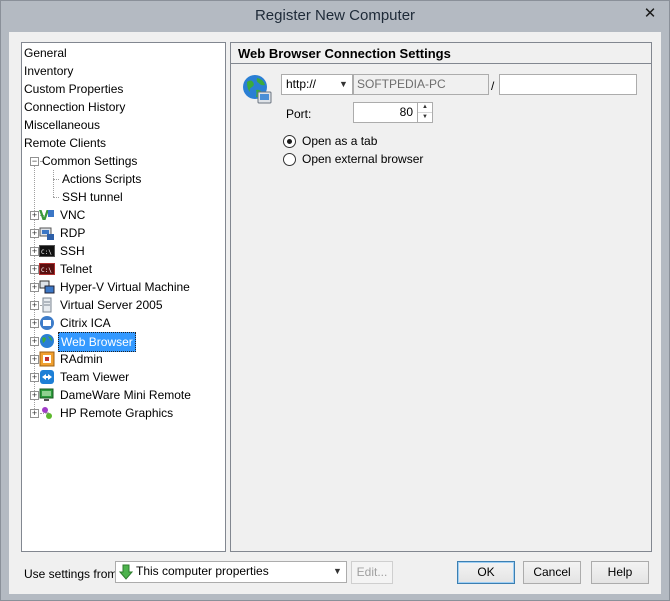 The image size is (670, 601). What do you see at coordinates (383, 141) in the screenshot?
I see `open-as-tab-option: Open as a tab` at bounding box center [383, 141].